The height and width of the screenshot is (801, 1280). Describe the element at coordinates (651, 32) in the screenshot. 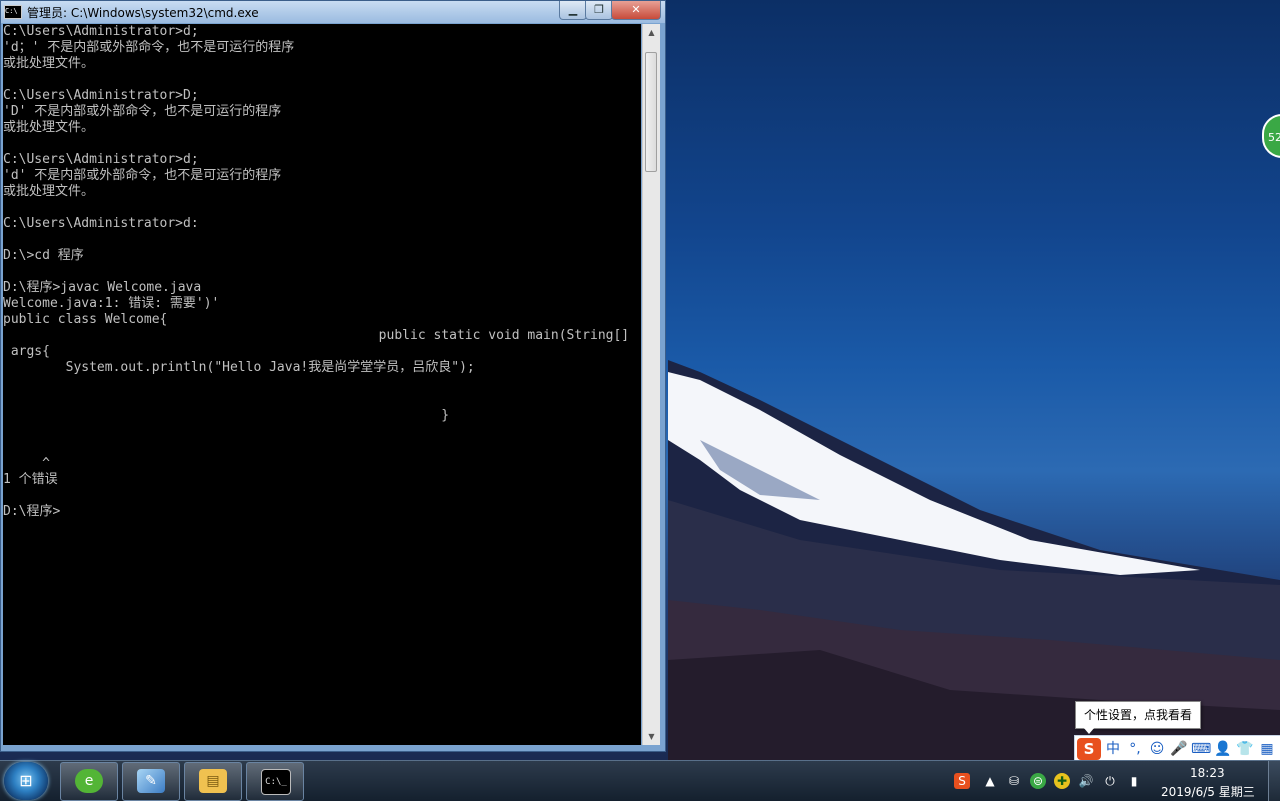

I see `scroll-up-arrow-icon: ▲` at that location.